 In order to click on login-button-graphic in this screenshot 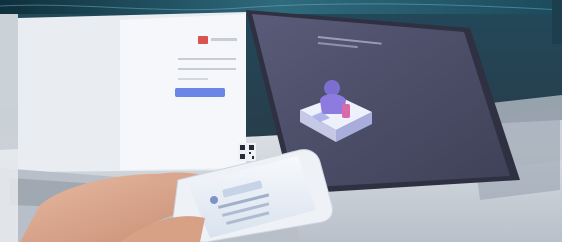, I will do `click(200, 92)`.